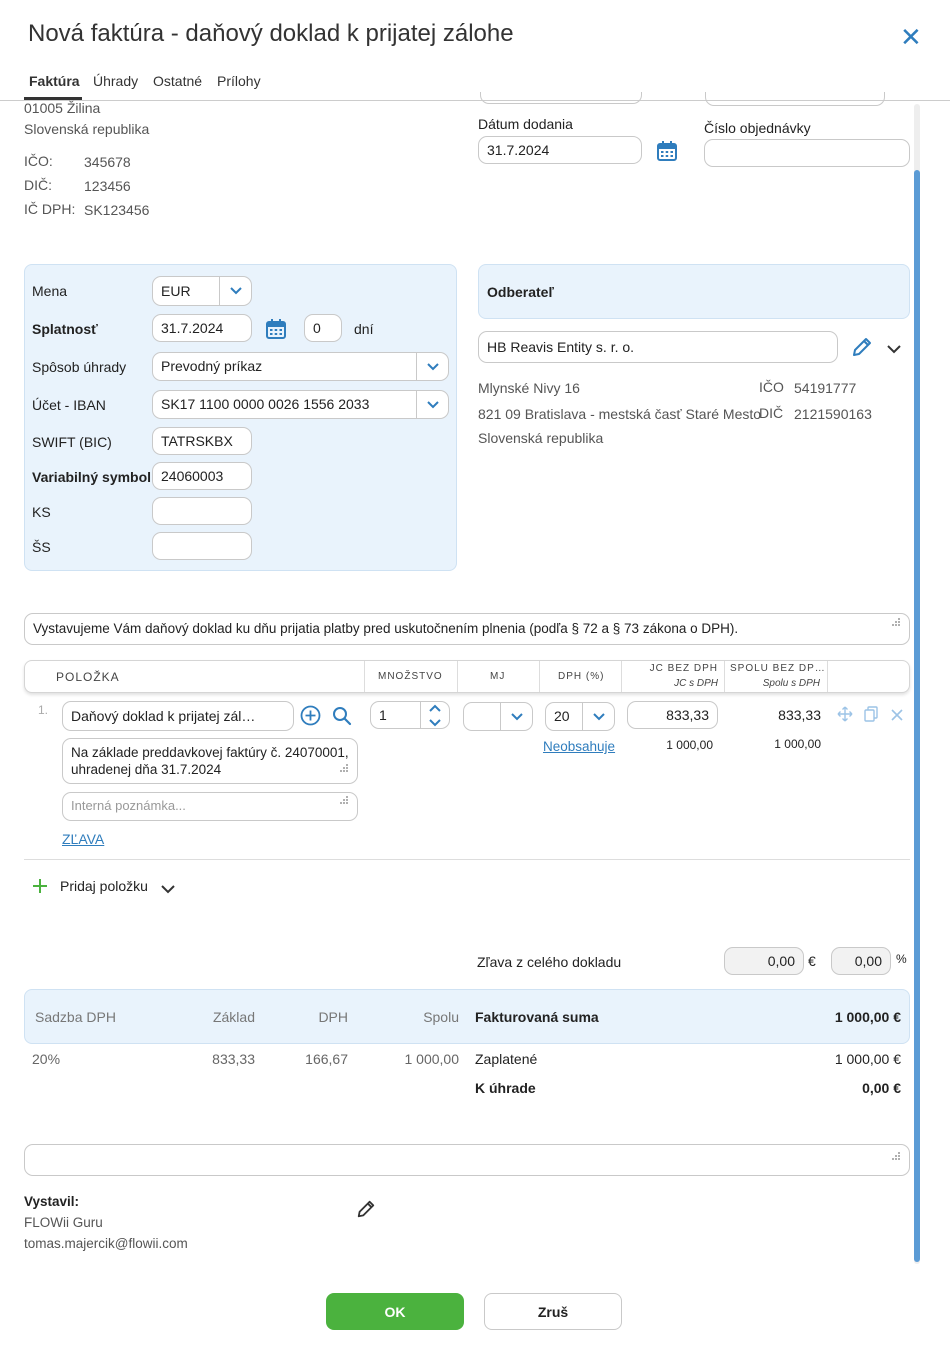  I want to click on discount-percent-input: 0,00, so click(861, 961).